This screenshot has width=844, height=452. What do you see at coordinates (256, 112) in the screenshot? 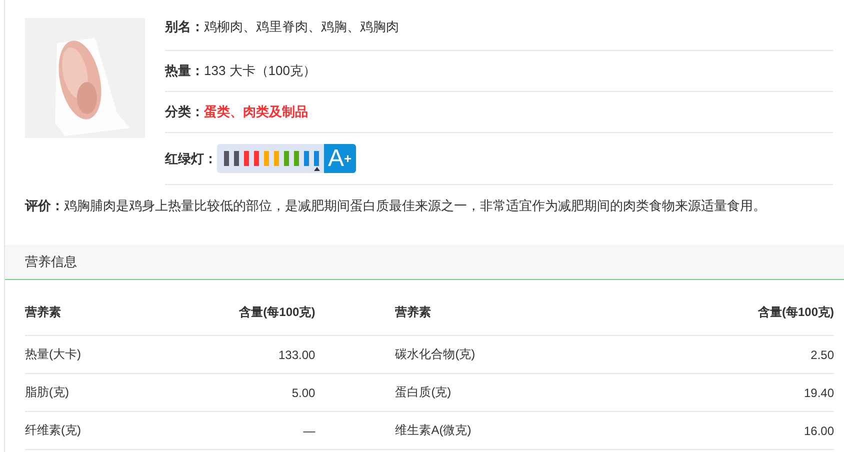
I see `category-value: 蛋类、肉类及制品` at bounding box center [256, 112].